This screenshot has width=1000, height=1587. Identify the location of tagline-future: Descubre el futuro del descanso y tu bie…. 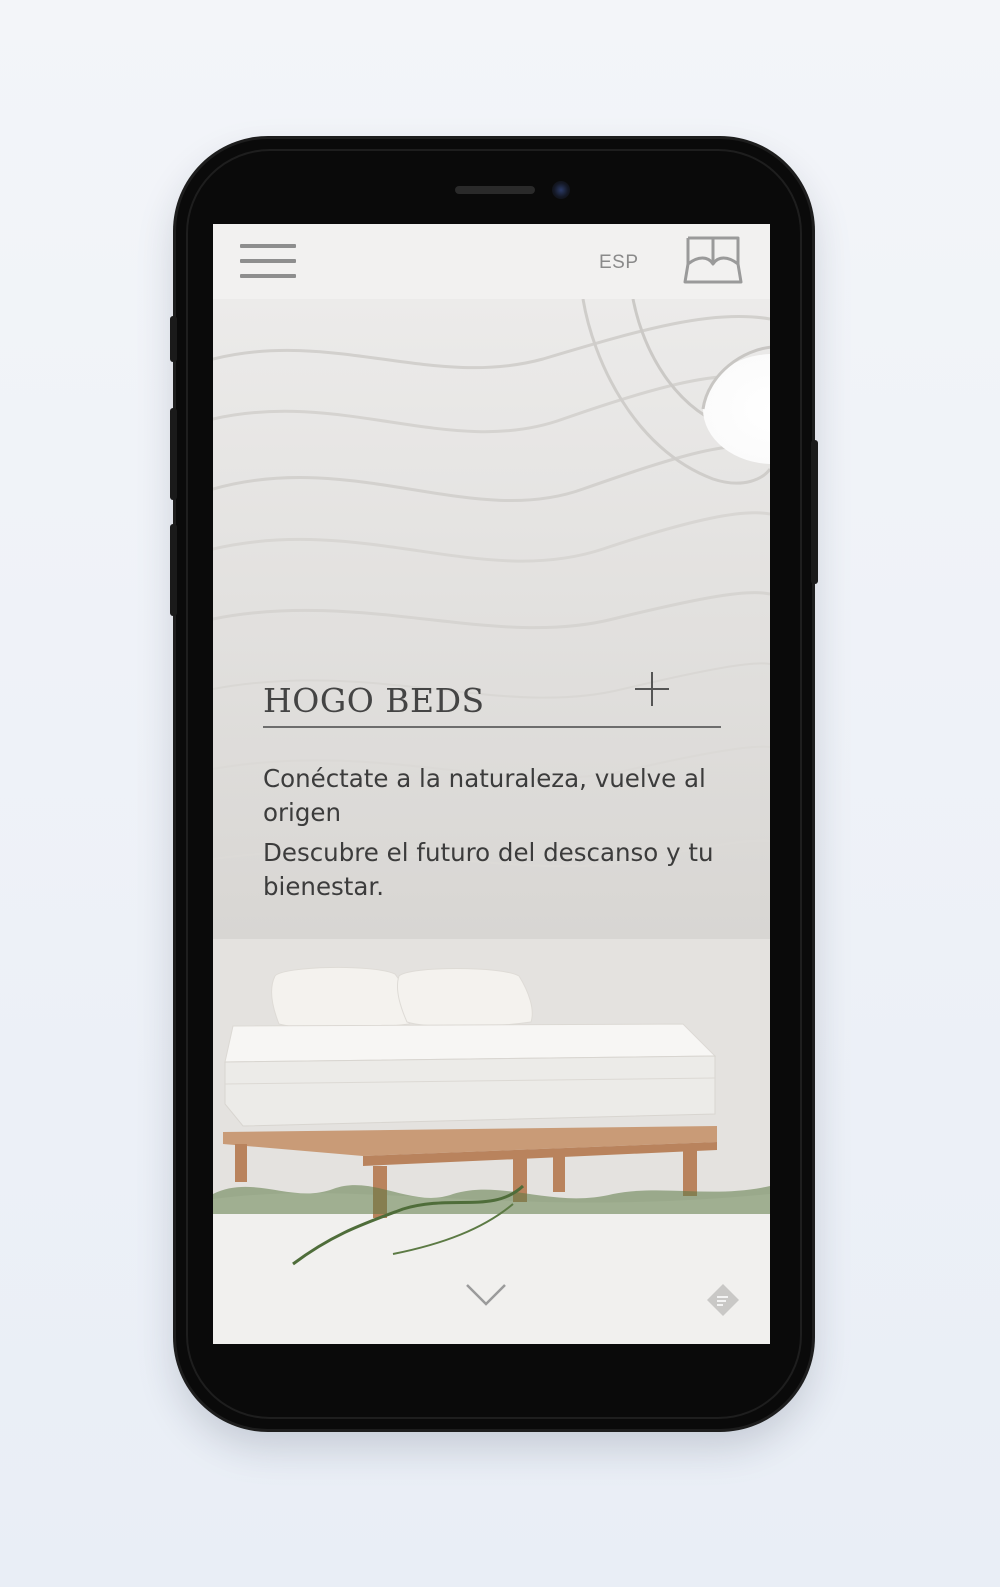
(488, 869).